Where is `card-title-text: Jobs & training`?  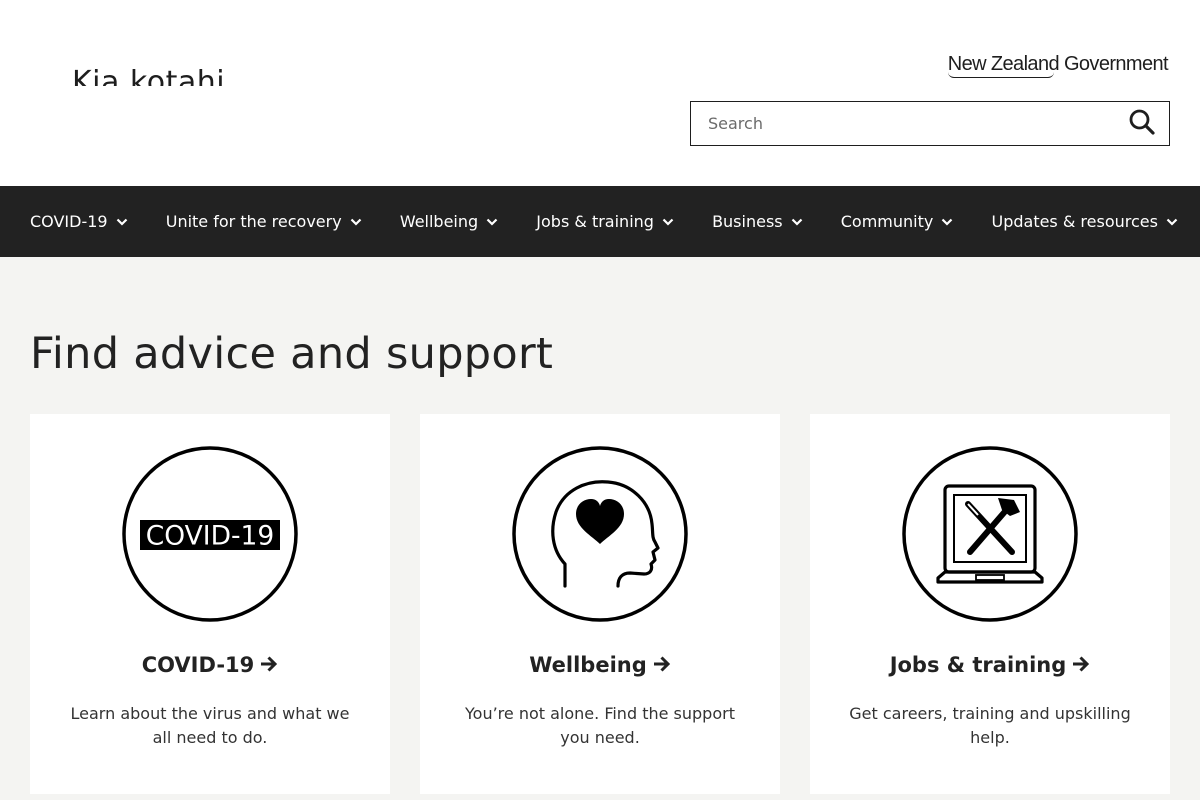 card-title-text: Jobs & training is located at coordinates (978, 665).